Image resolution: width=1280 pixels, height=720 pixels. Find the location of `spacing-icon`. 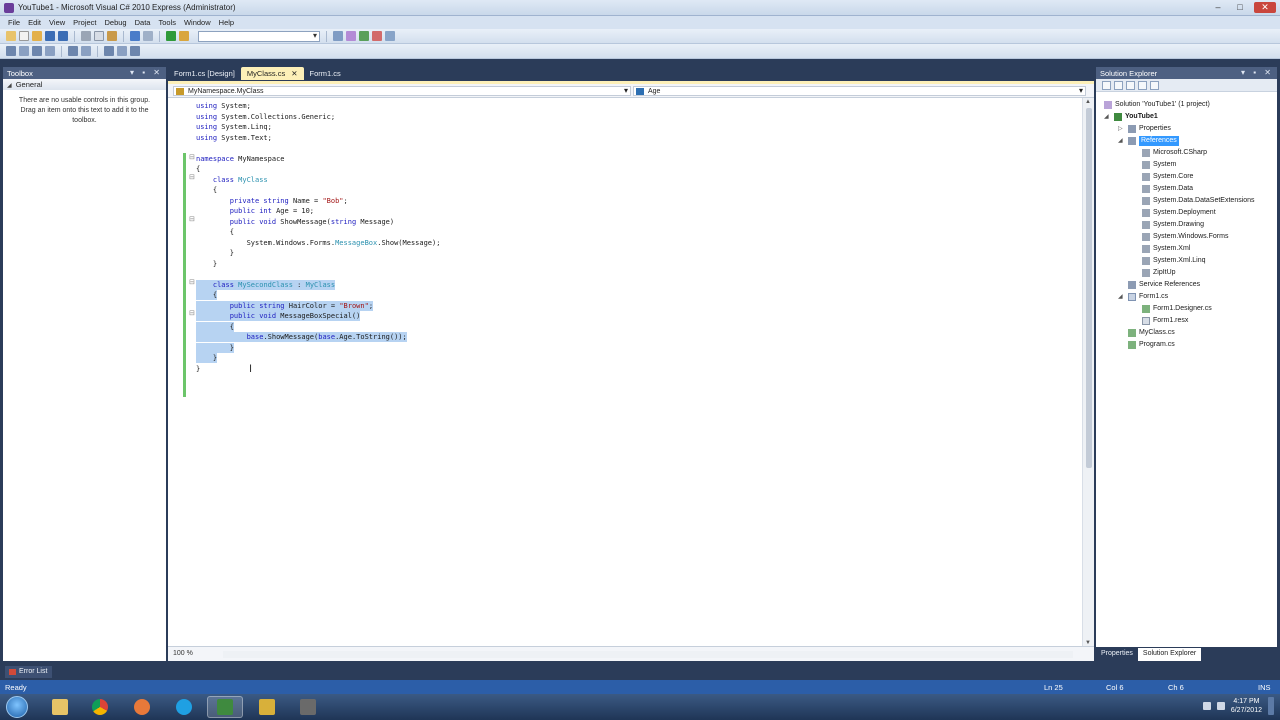

spacing-icon is located at coordinates (86, 51).